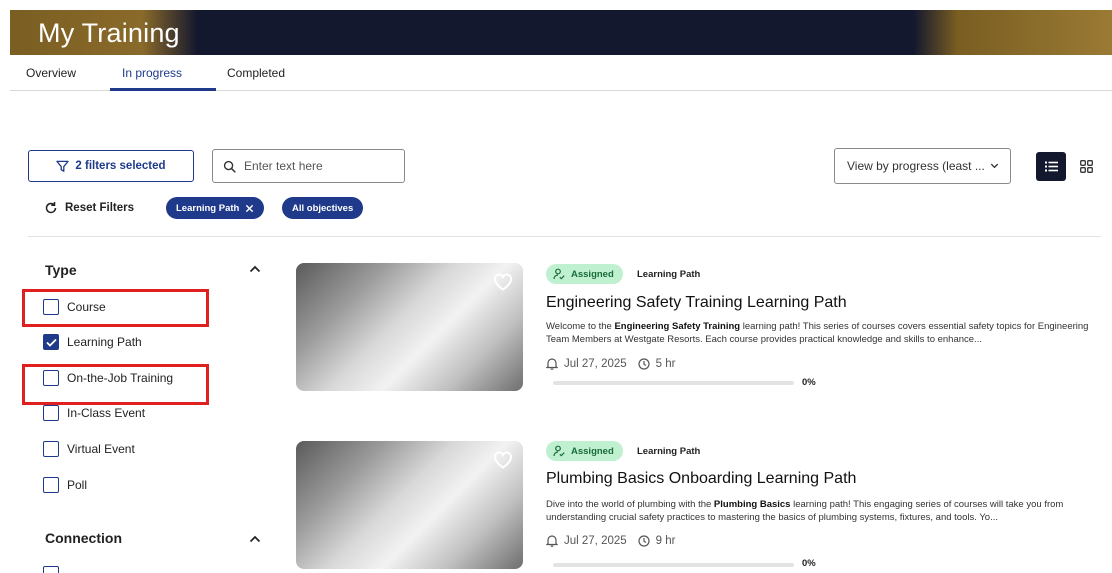  Describe the element at coordinates (109, 33) in the screenshot. I see `page-title: My Training` at that location.